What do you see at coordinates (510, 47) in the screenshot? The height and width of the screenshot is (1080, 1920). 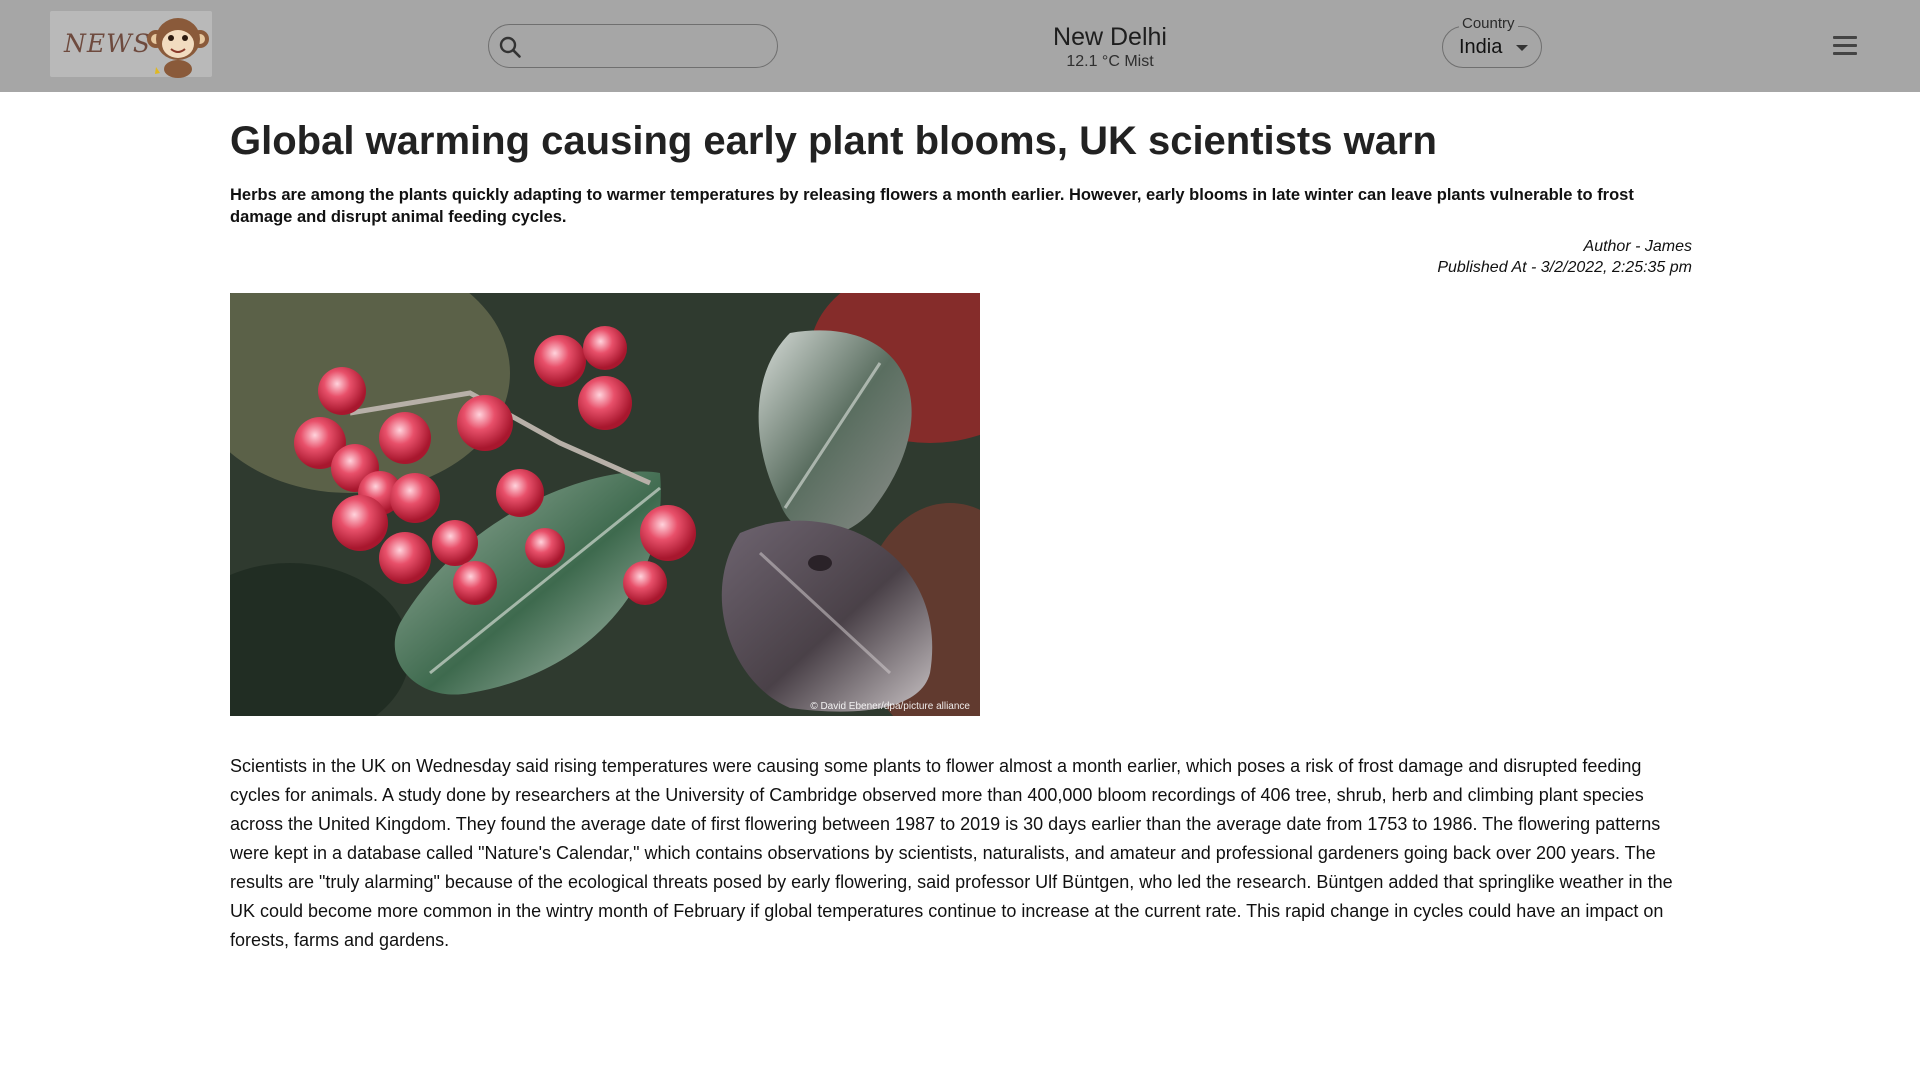 I see `search-icon` at bounding box center [510, 47].